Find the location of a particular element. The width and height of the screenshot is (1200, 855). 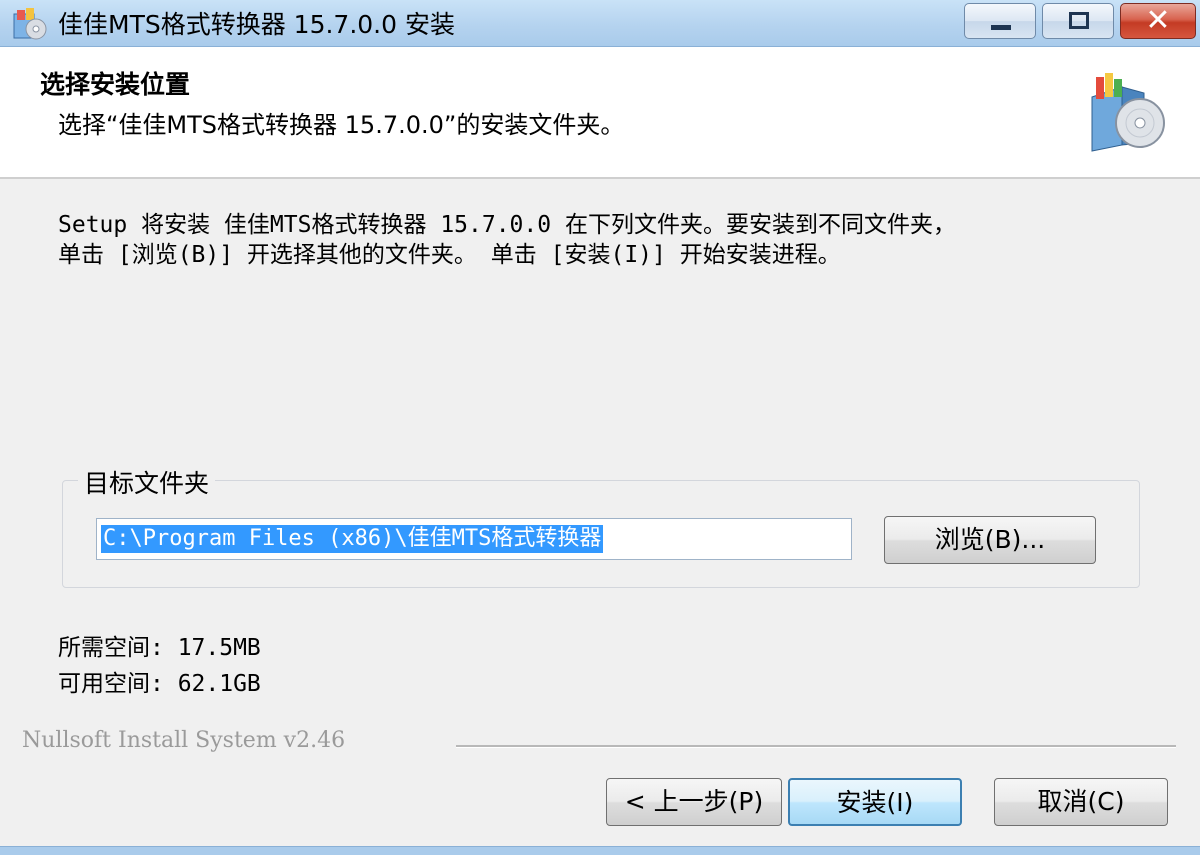

page-subtitle: 选择“佳佳MTS格式转换器 15.7.0.0”的安装文件夹。 is located at coordinates (341, 125).